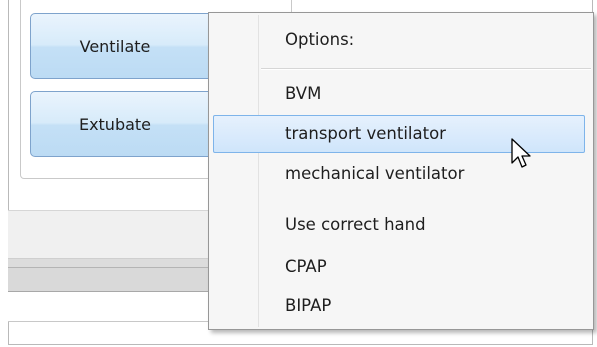 Image resolution: width=597 pixels, height=347 pixels. Describe the element at coordinates (399, 306) in the screenshot. I see `menu-item-bipap: BIPAP` at that location.